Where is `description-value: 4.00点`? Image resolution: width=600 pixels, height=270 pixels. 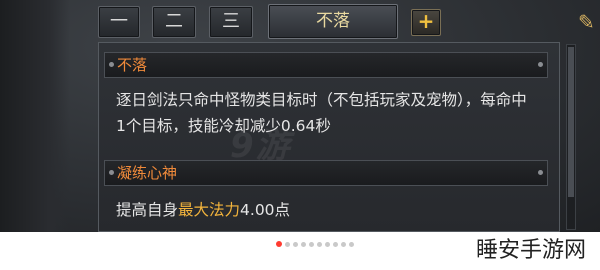 description-value: 4.00点 is located at coordinates (265, 210).